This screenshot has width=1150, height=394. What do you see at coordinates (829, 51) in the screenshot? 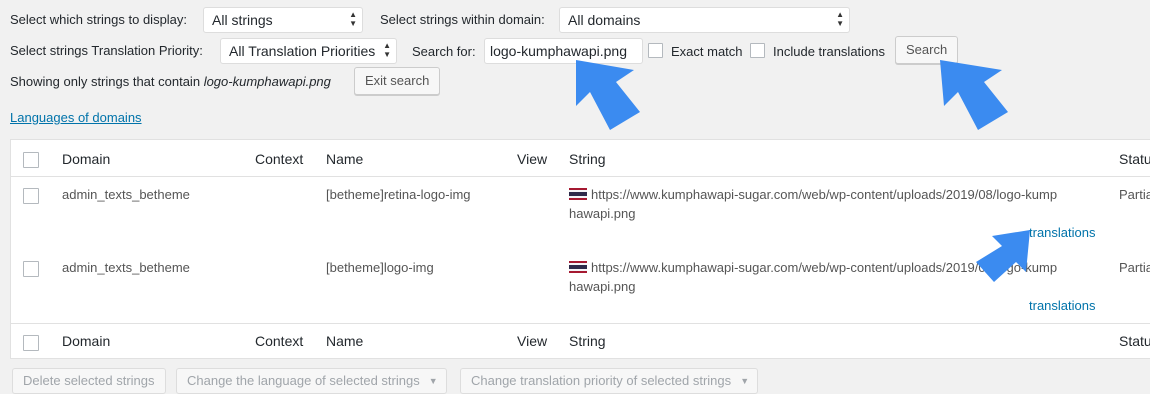
I see `include-translations-label: Include translations` at bounding box center [829, 51].